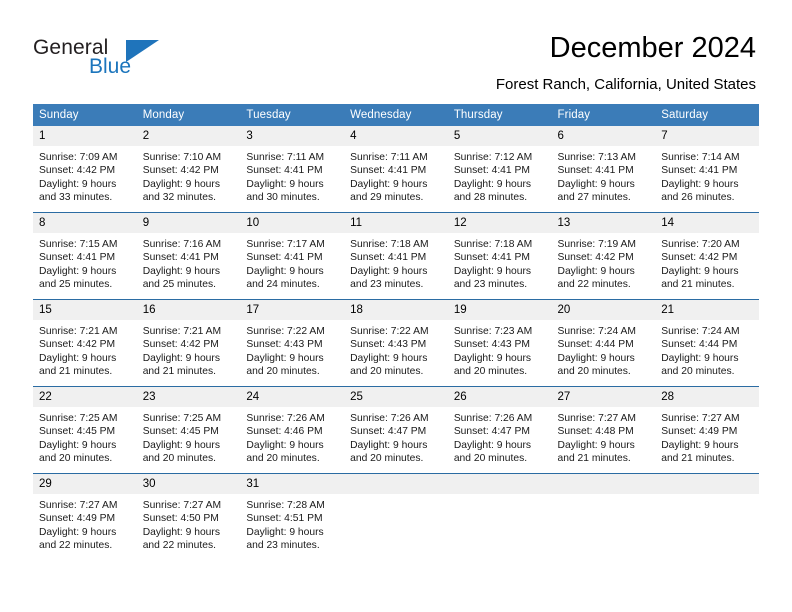 Image resolution: width=792 pixels, height=612 pixels. I want to click on brand-logo: General Blue, so click(123, 61).